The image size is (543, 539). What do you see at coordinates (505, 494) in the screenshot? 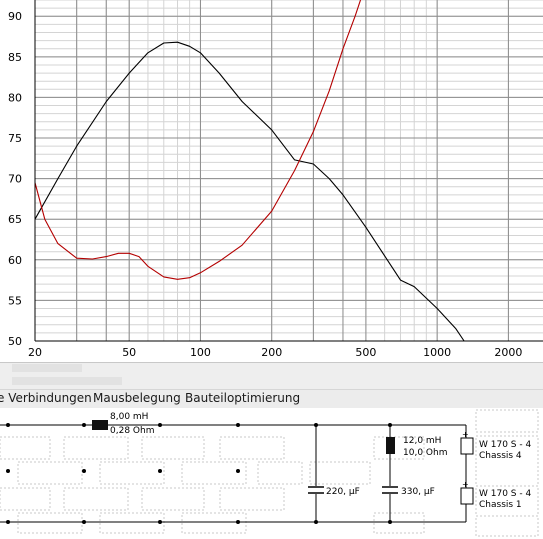
I see `driver-bottom-name: W 170 S - 4` at bounding box center [505, 494].